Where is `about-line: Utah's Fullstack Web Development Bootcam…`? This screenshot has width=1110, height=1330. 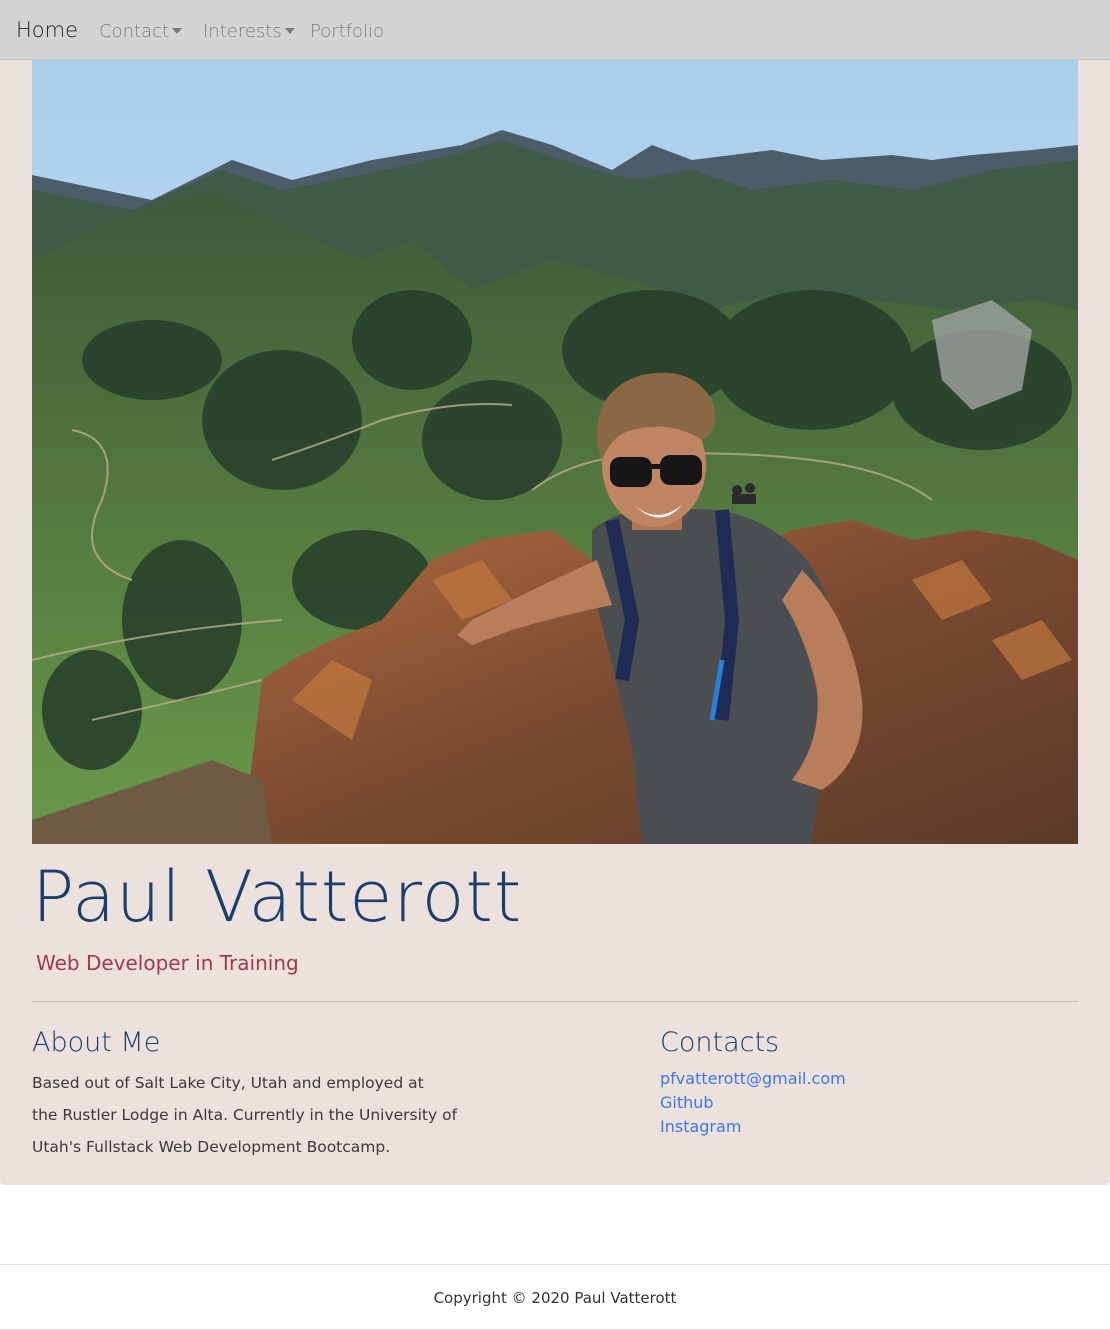
about-line: Utah's Fullstack Web Development Bootcam… is located at coordinates (211, 1147).